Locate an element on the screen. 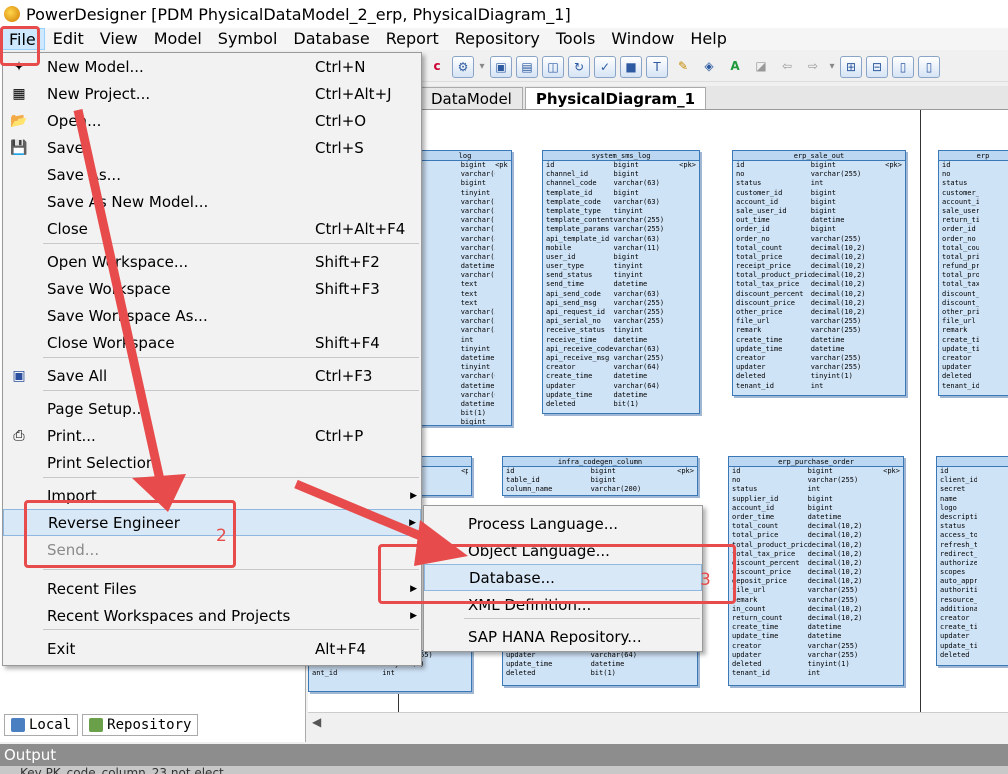 Image resolution: width=1008 pixels, height=774 pixels. toolbar-page-icon: ▯ is located at coordinates (903, 66).